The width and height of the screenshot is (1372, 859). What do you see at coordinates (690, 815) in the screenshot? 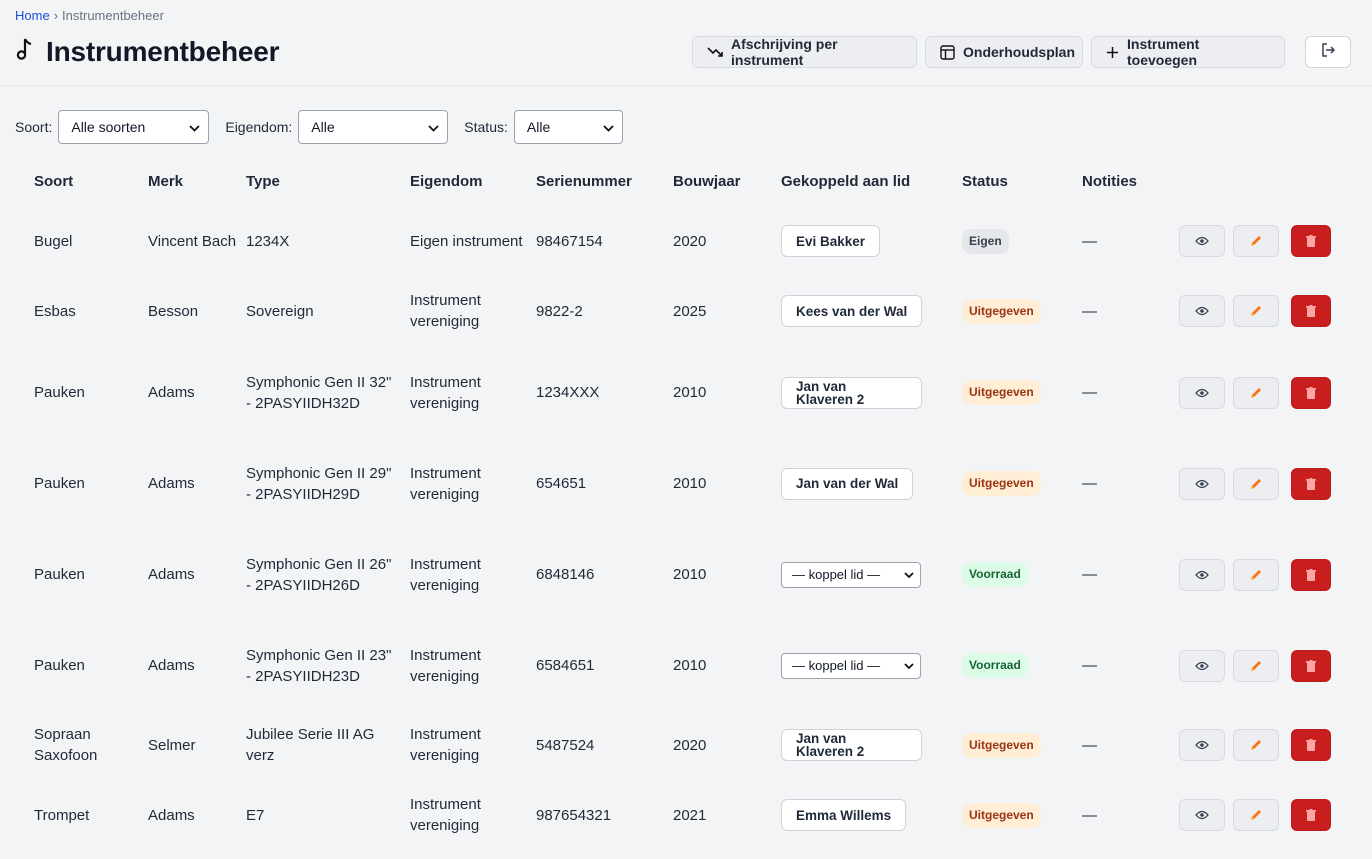
I see `cell-bouwjaar: 2021` at bounding box center [690, 815].